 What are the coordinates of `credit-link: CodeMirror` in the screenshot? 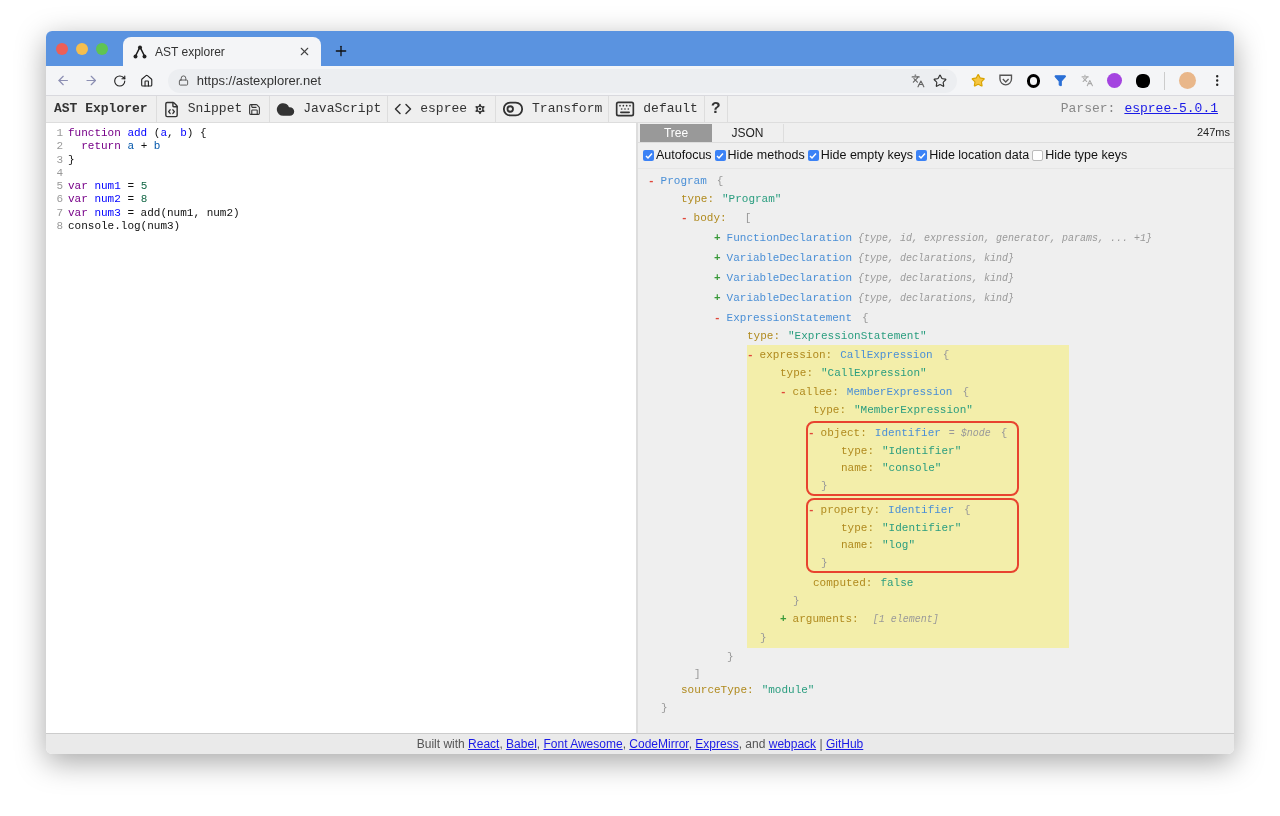 It's located at (659, 744).